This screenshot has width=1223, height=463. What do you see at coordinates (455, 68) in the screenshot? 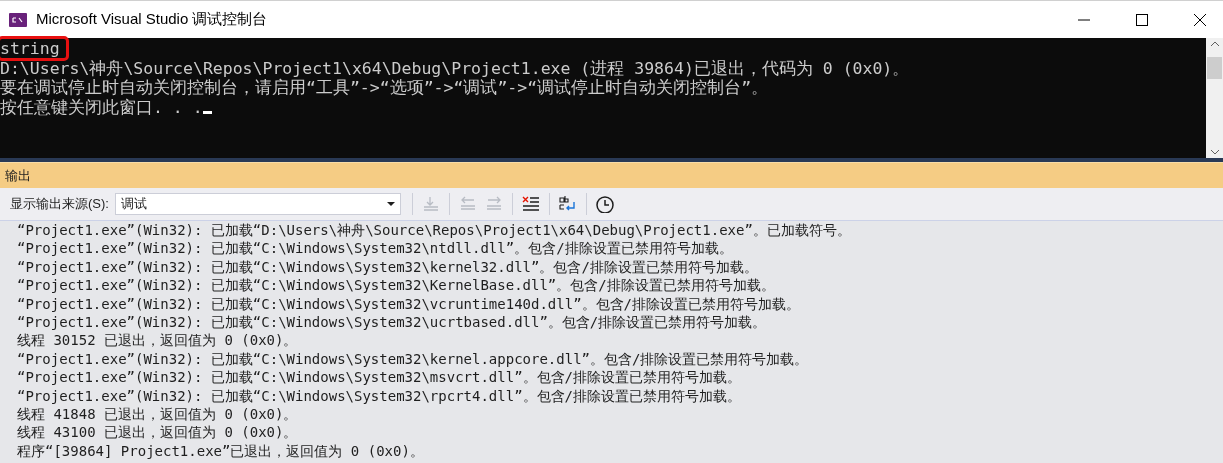
I see `console-line: D:\Users\神舟\Source\Repos\Project1\x64\Debug\Project1.exe (进程 39864)已退出，代码为 0 (0x0)。` at bounding box center [455, 68].